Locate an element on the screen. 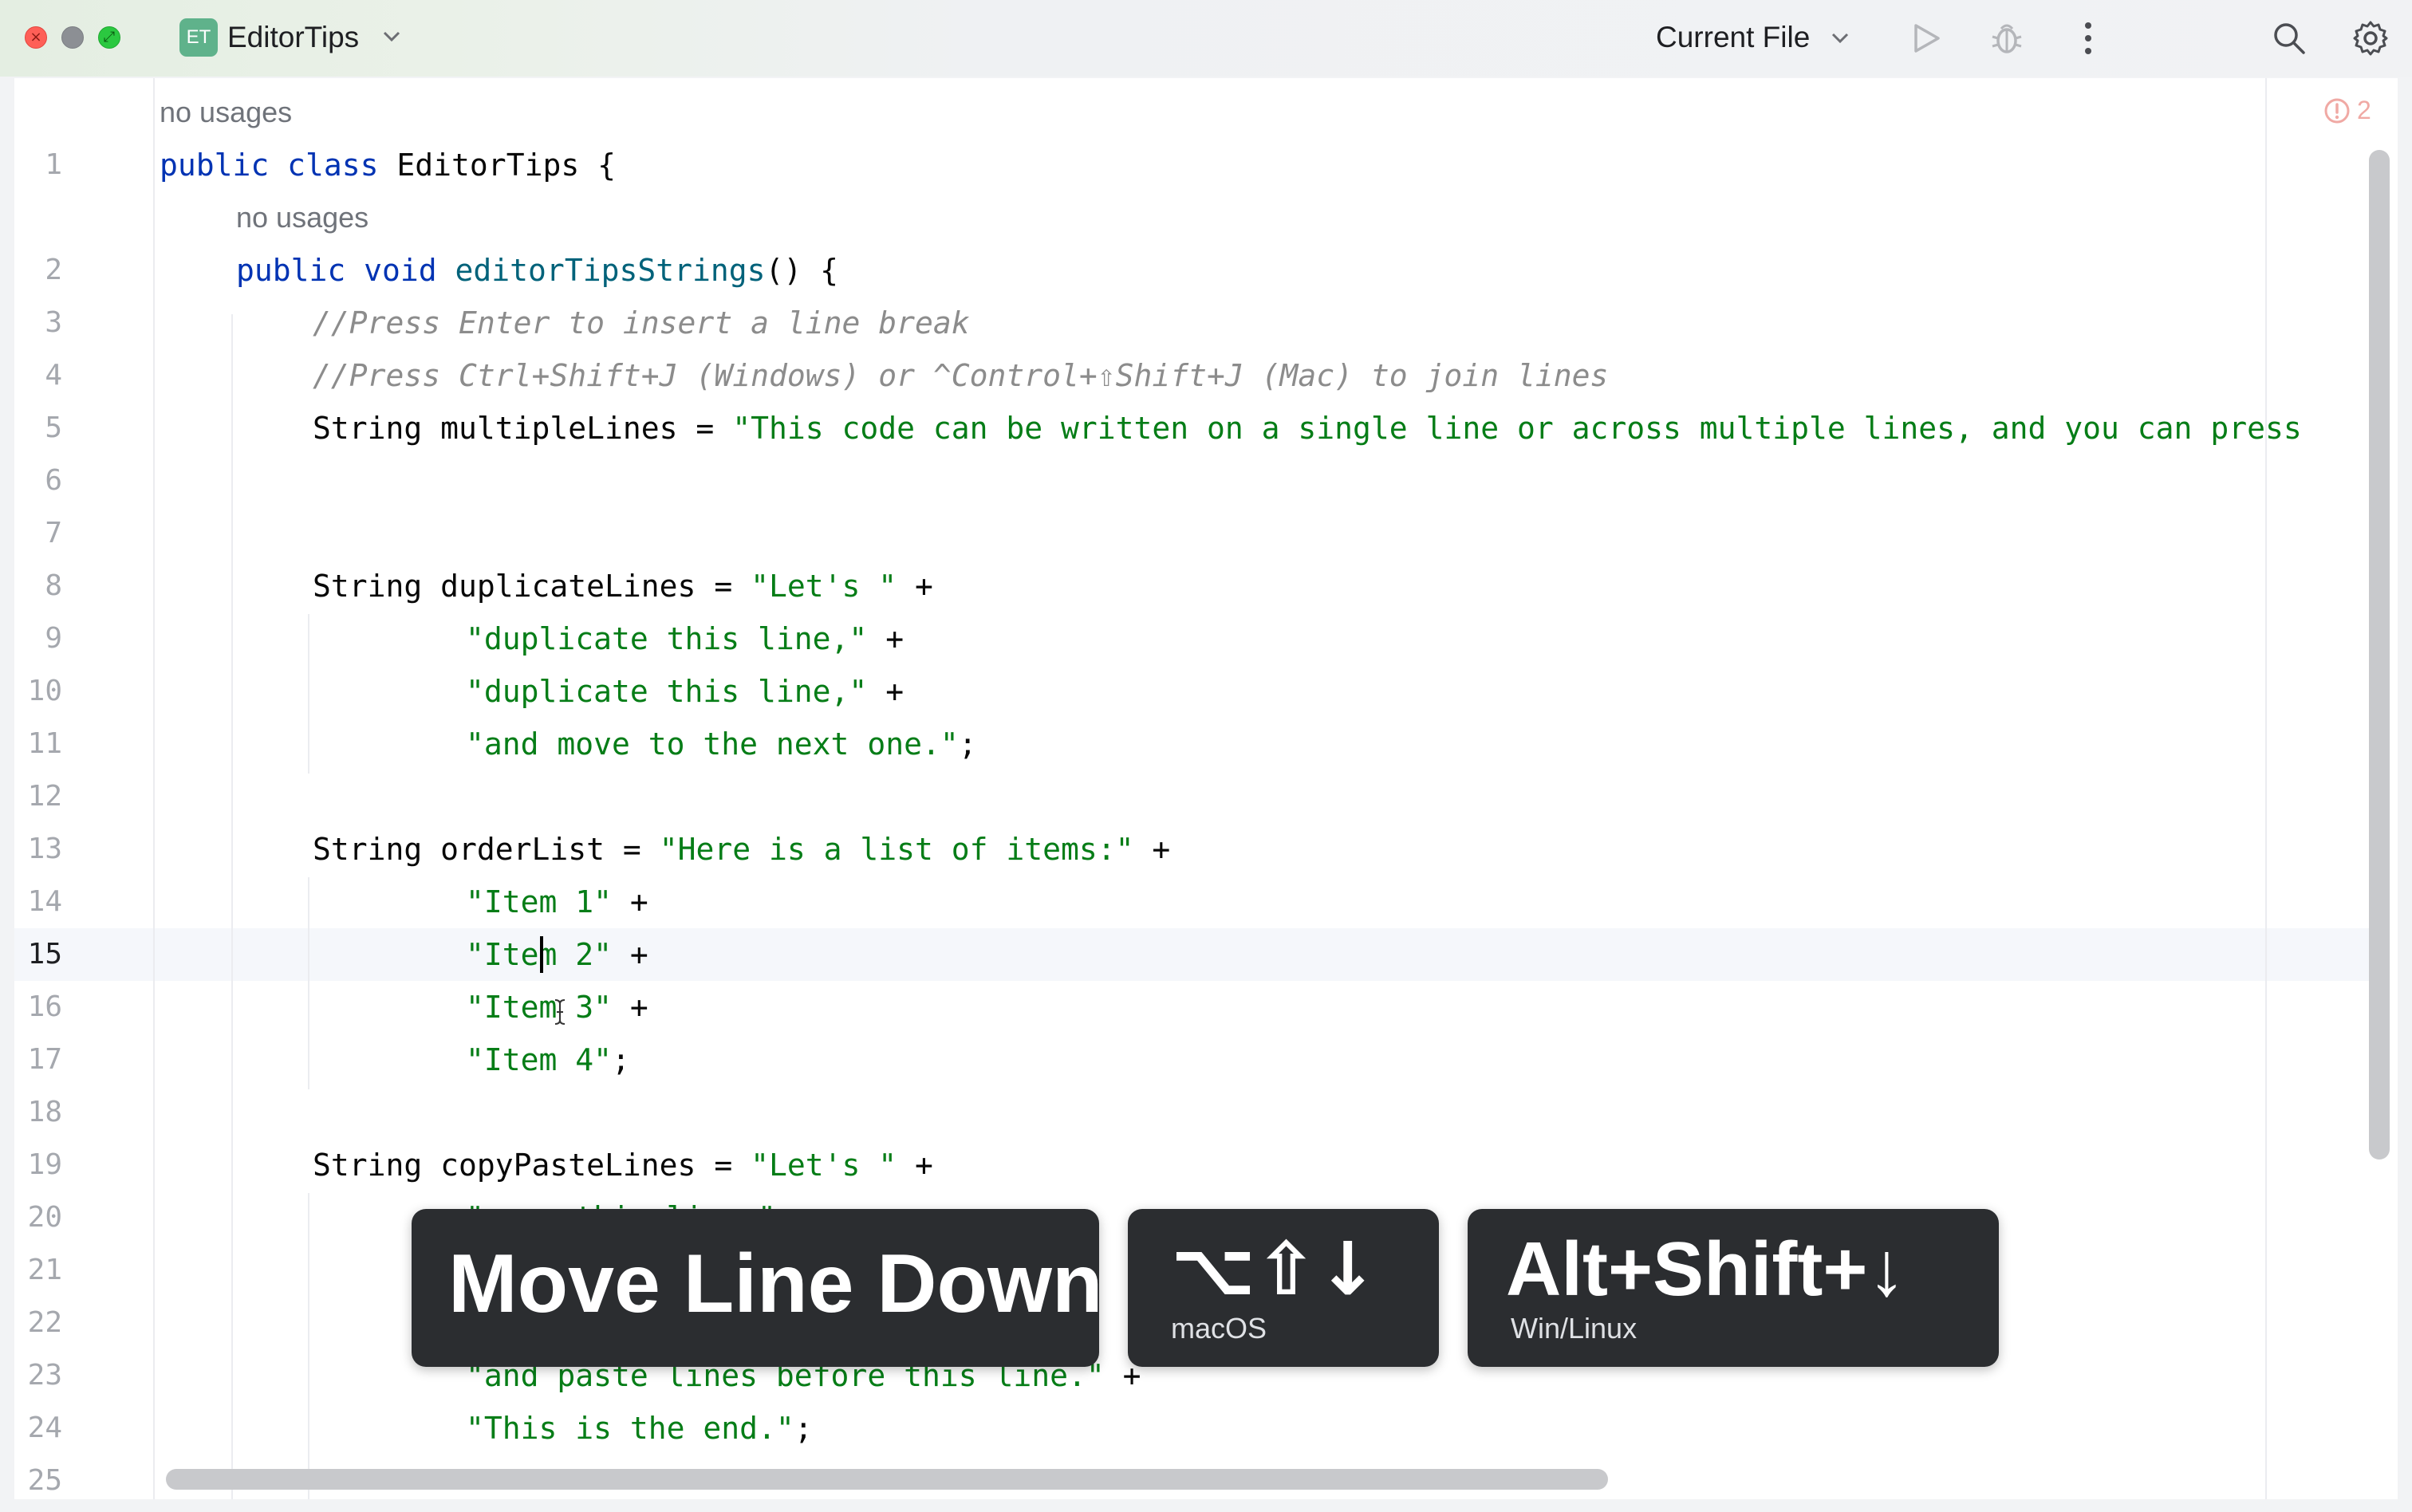  declaration: String orderList = is located at coordinates (486, 850).